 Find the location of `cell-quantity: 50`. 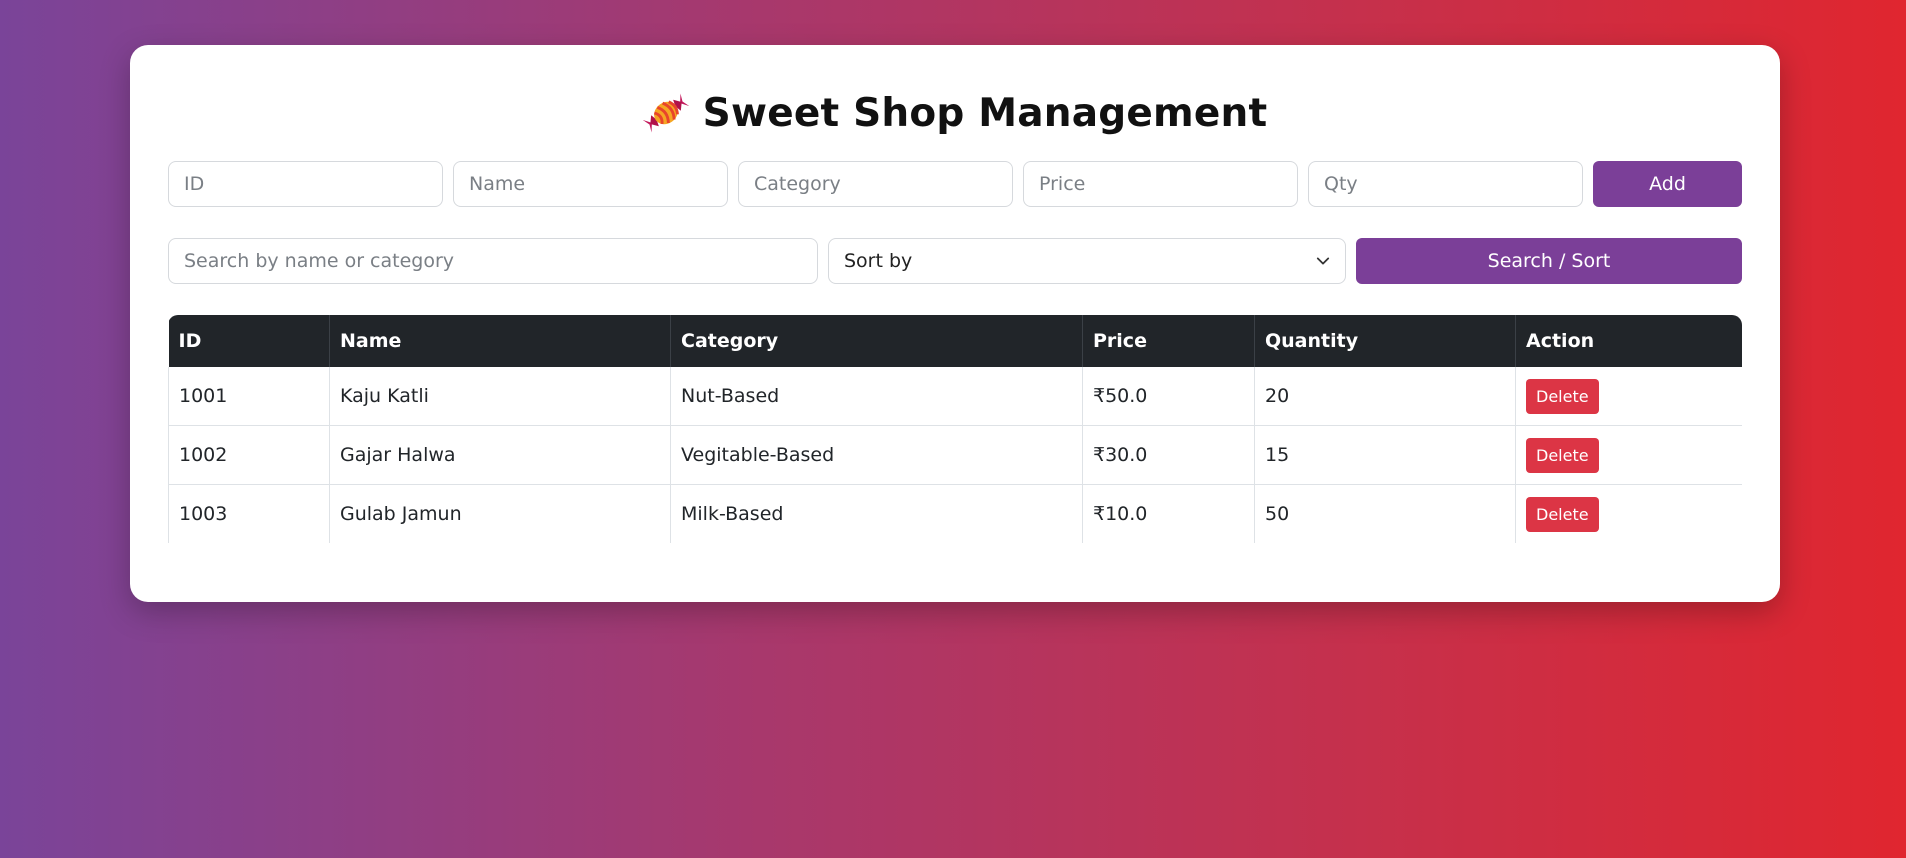

cell-quantity: 50 is located at coordinates (1385, 513).